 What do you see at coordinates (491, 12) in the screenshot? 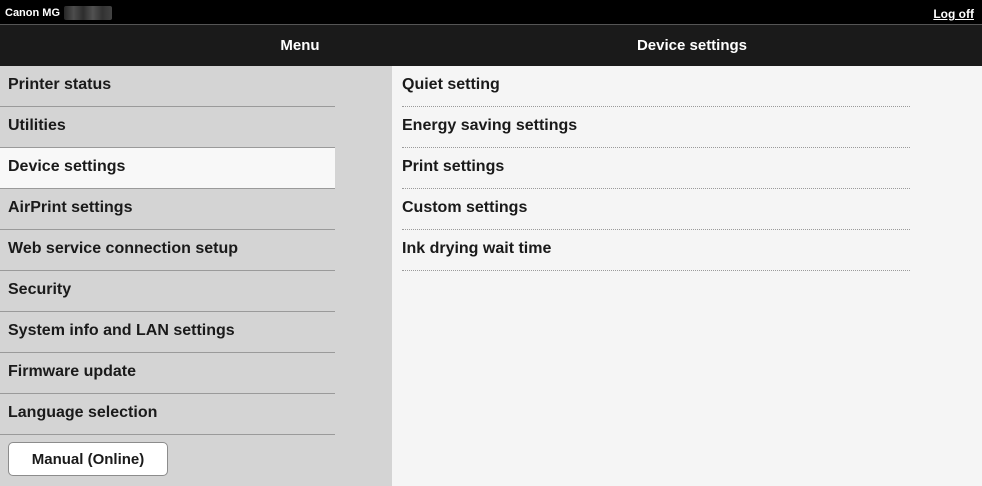
I see `top-bar: Canon MG Log off` at bounding box center [491, 12].